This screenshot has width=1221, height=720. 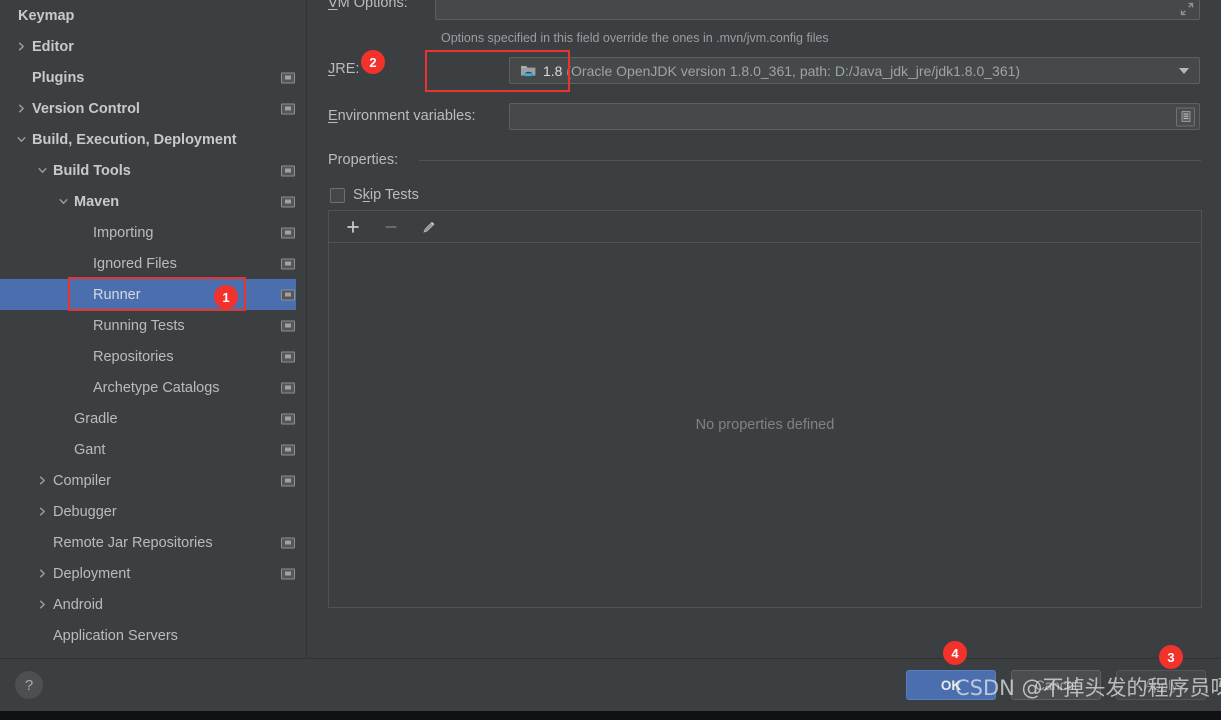 I want to click on sidebar-item-label: Remote Jar Repositories, so click(x=133, y=542).